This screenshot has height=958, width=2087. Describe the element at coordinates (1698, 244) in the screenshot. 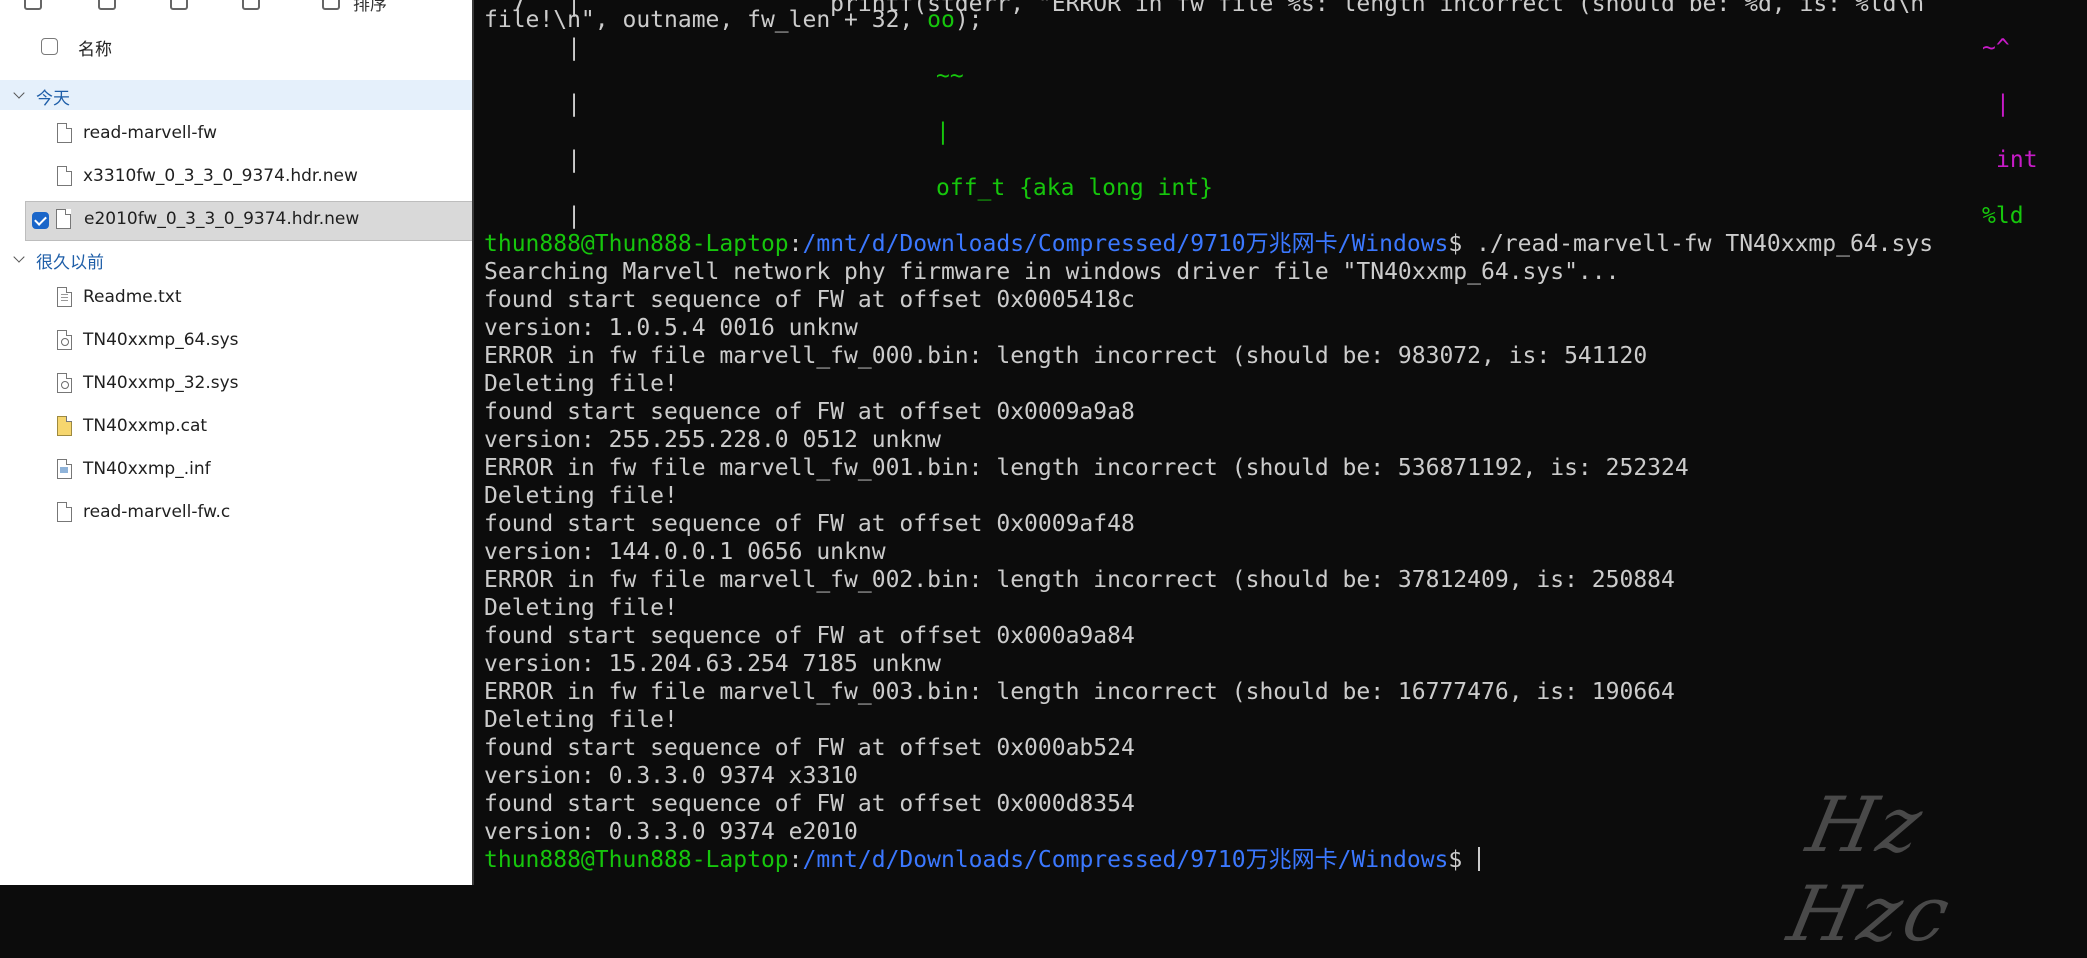

I see `command-text: ./read-marvell-fw TN40xxmp_64.sys` at that location.